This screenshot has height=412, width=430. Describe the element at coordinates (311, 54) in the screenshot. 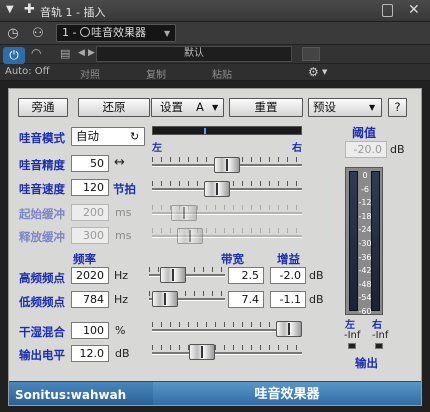

I see `preset-save-icon` at that location.